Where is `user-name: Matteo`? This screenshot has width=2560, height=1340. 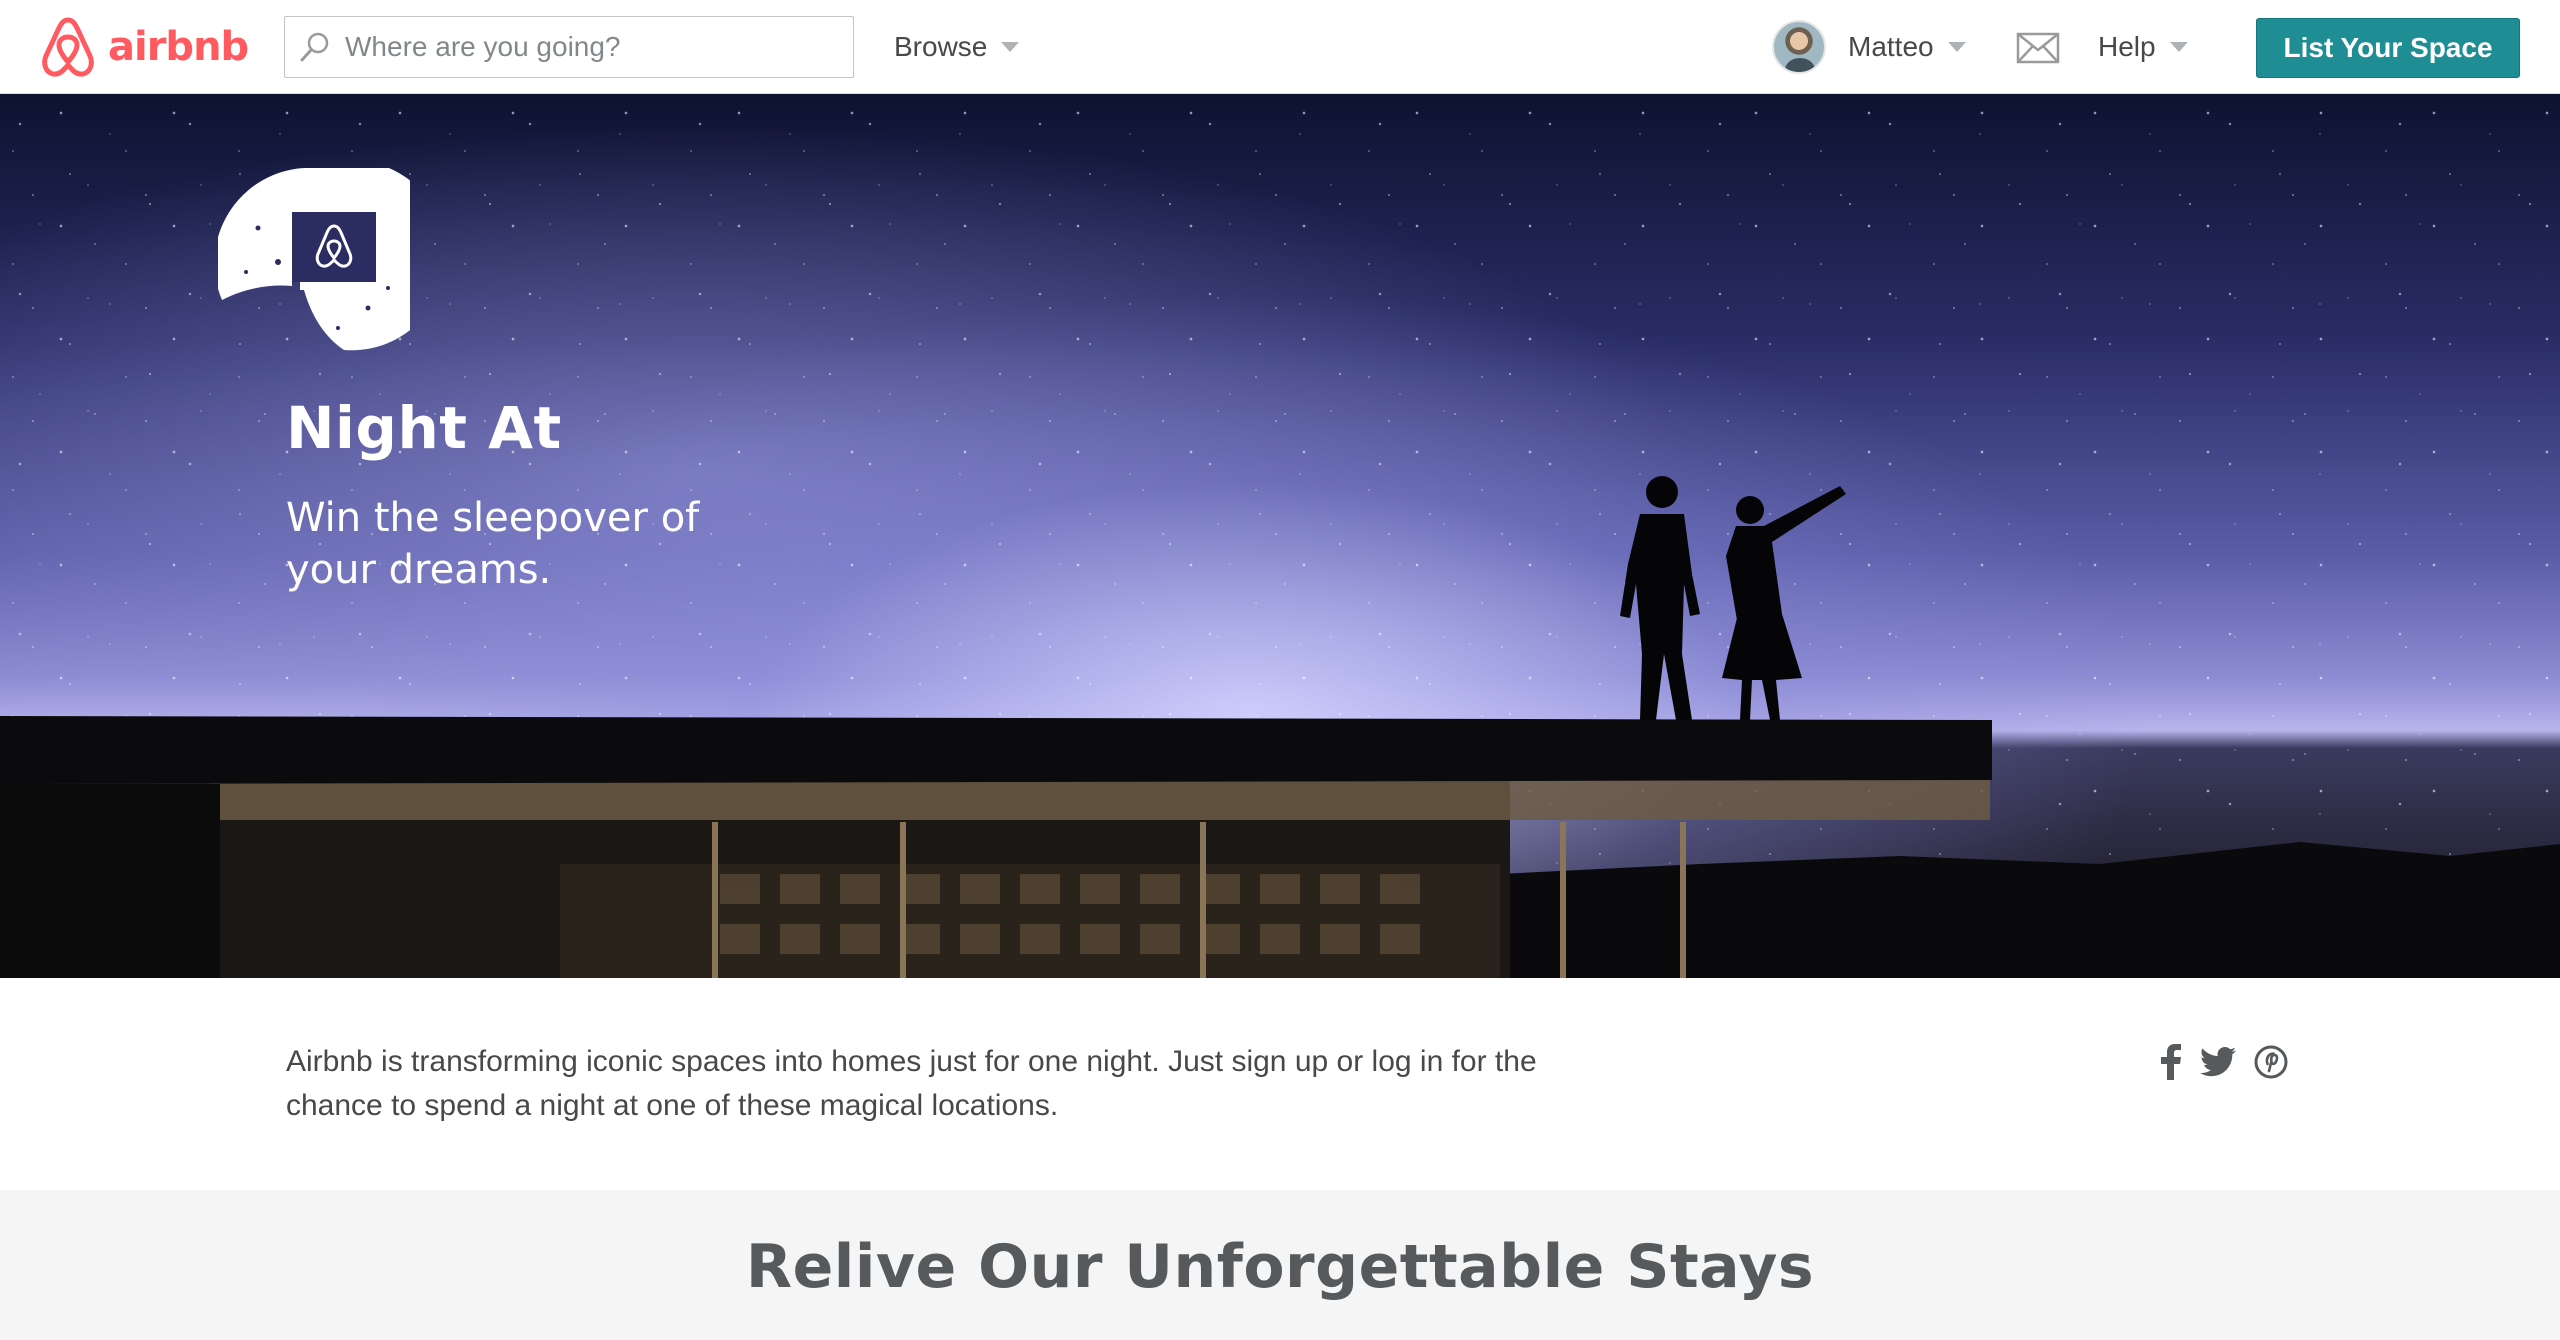 user-name: Matteo is located at coordinates (1891, 46).